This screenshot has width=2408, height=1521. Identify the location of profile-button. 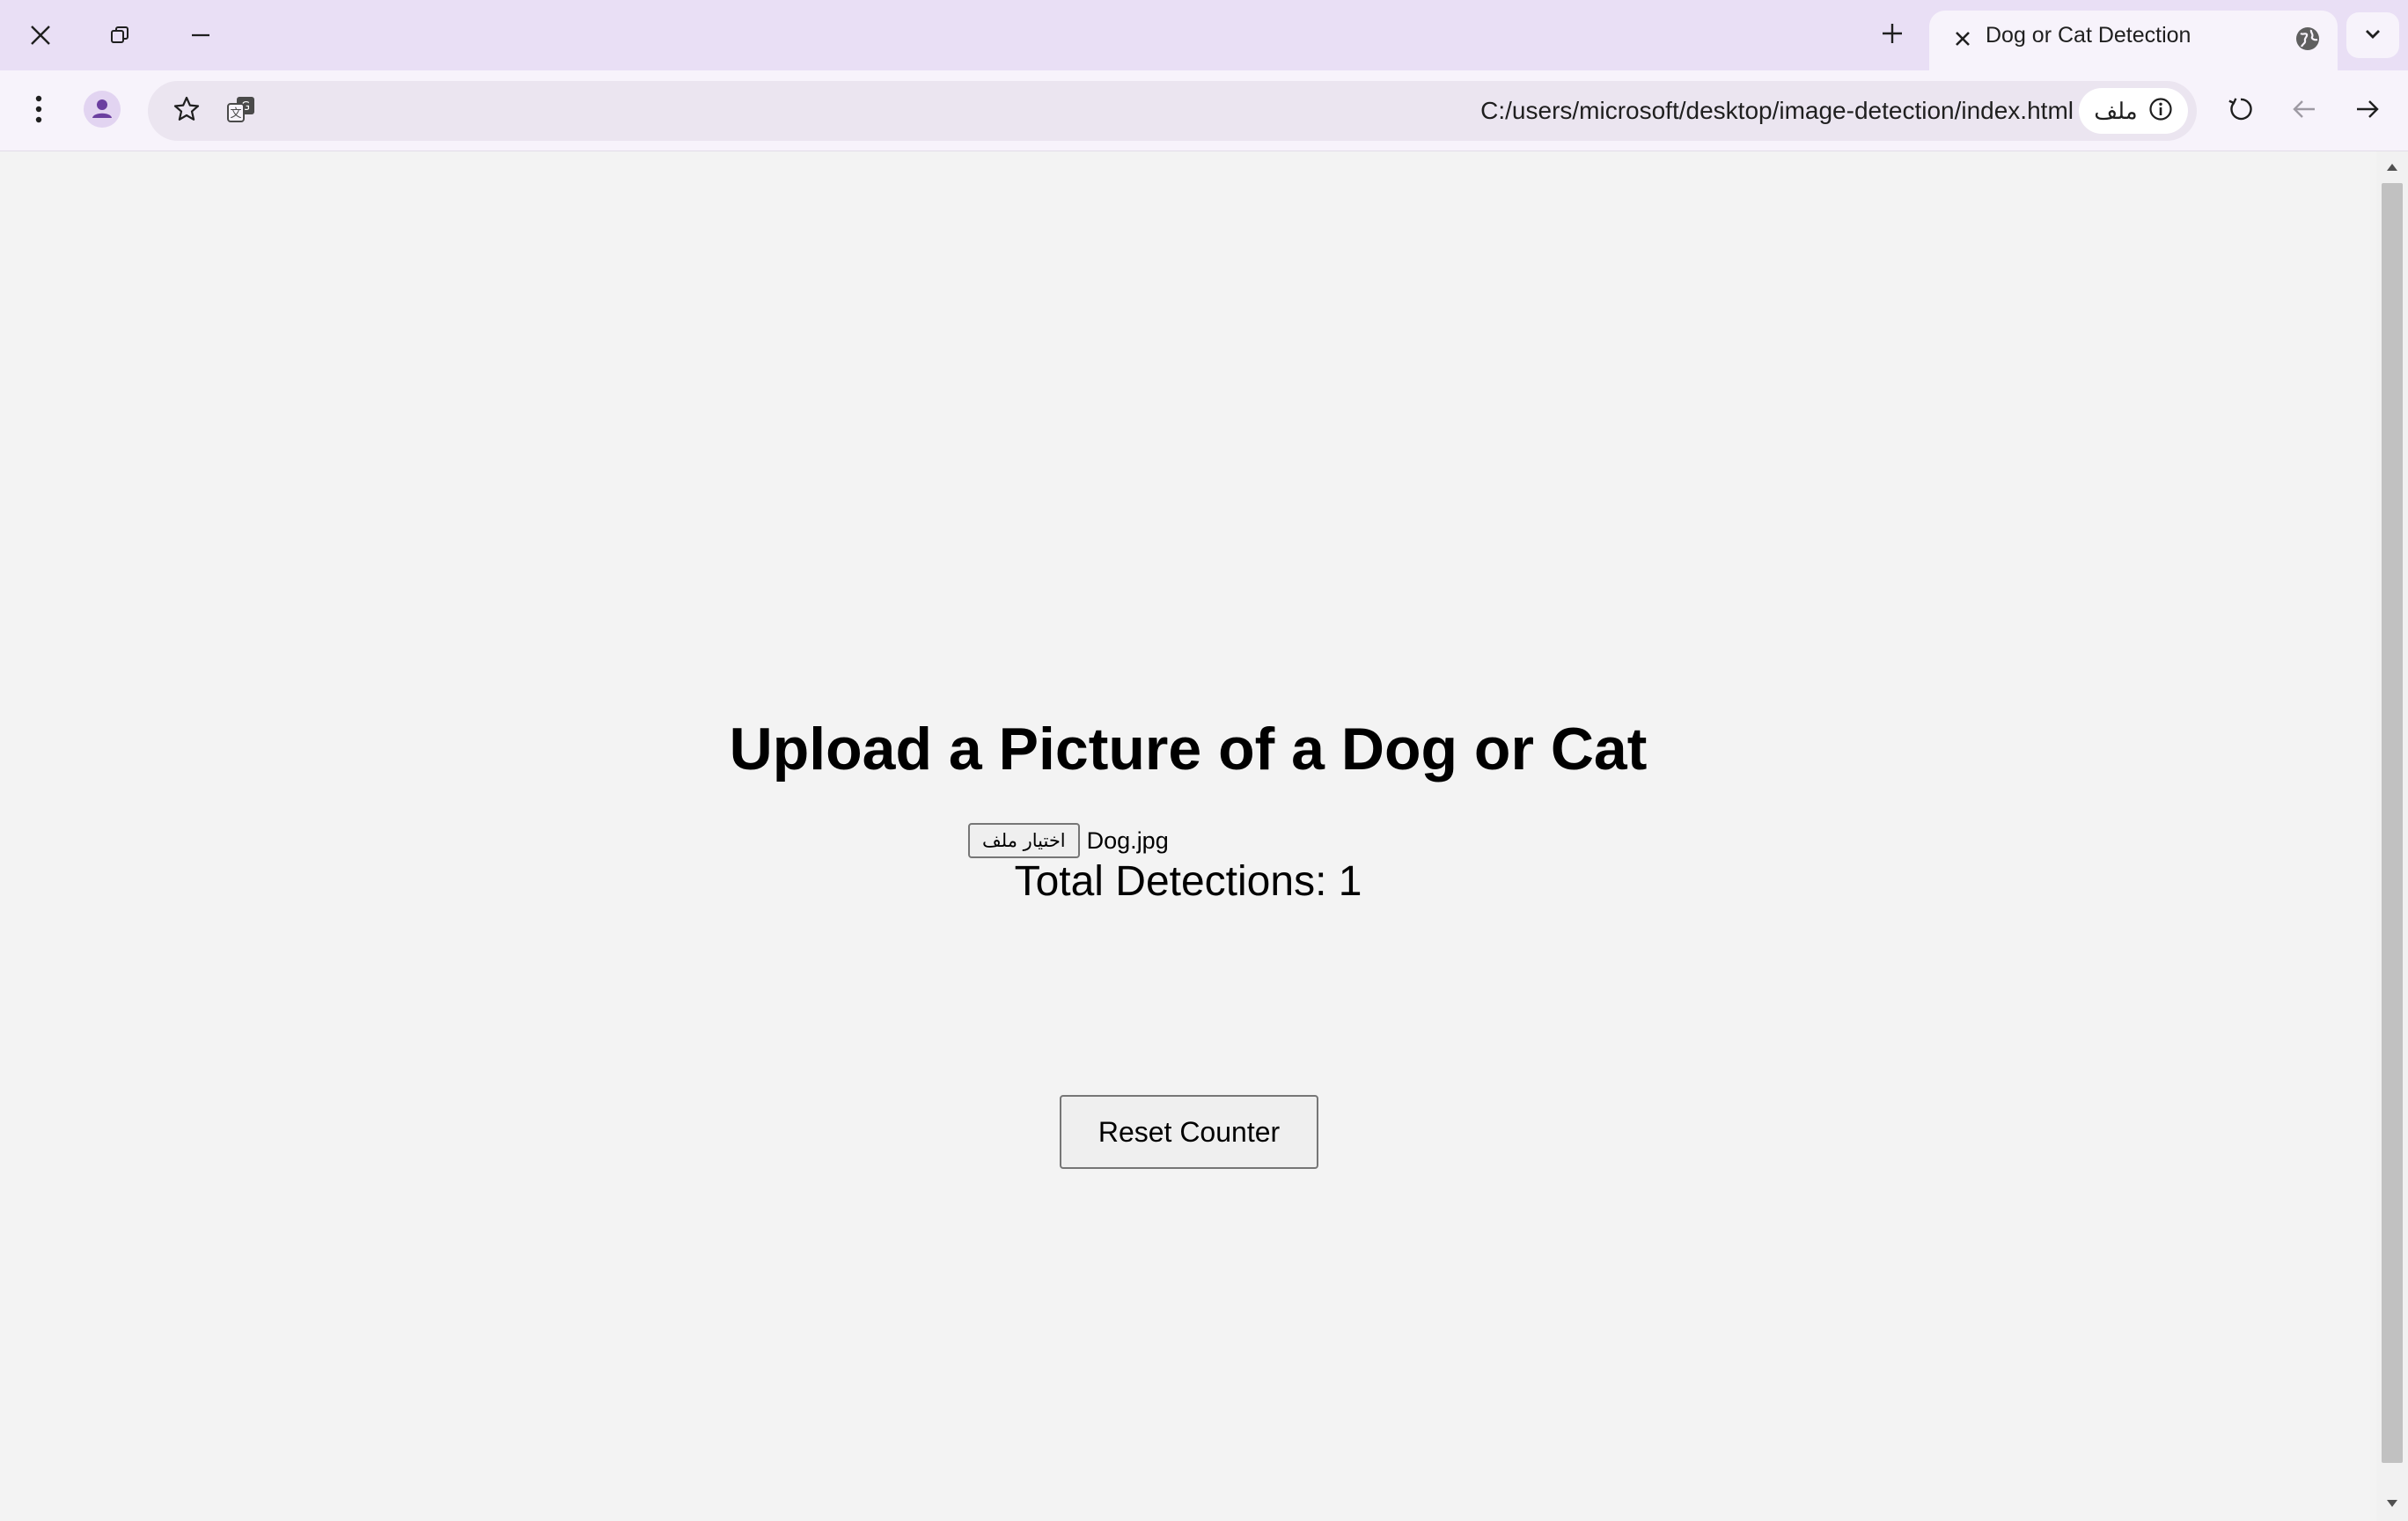
(102, 111).